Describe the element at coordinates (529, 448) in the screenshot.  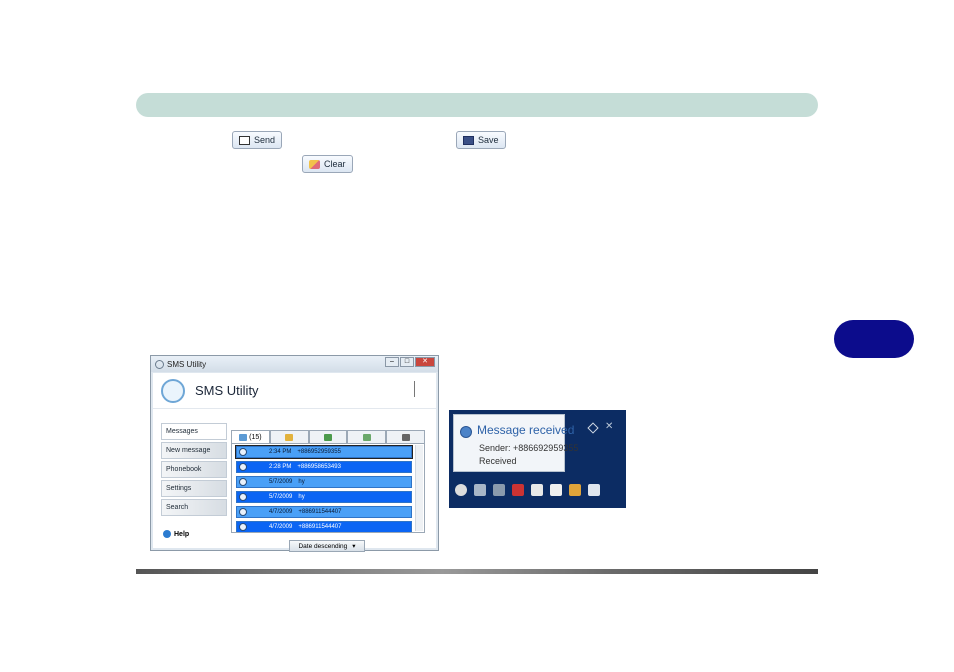
I see `notification-sender: Sender: +886692959355` at that location.